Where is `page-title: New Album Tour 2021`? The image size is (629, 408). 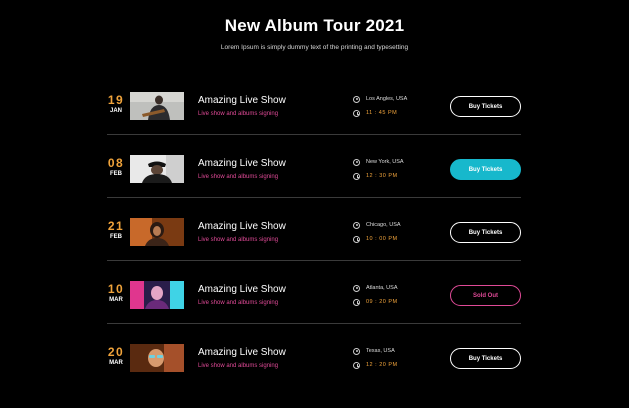
page-title: New Album Tour 2021 is located at coordinates (314, 25).